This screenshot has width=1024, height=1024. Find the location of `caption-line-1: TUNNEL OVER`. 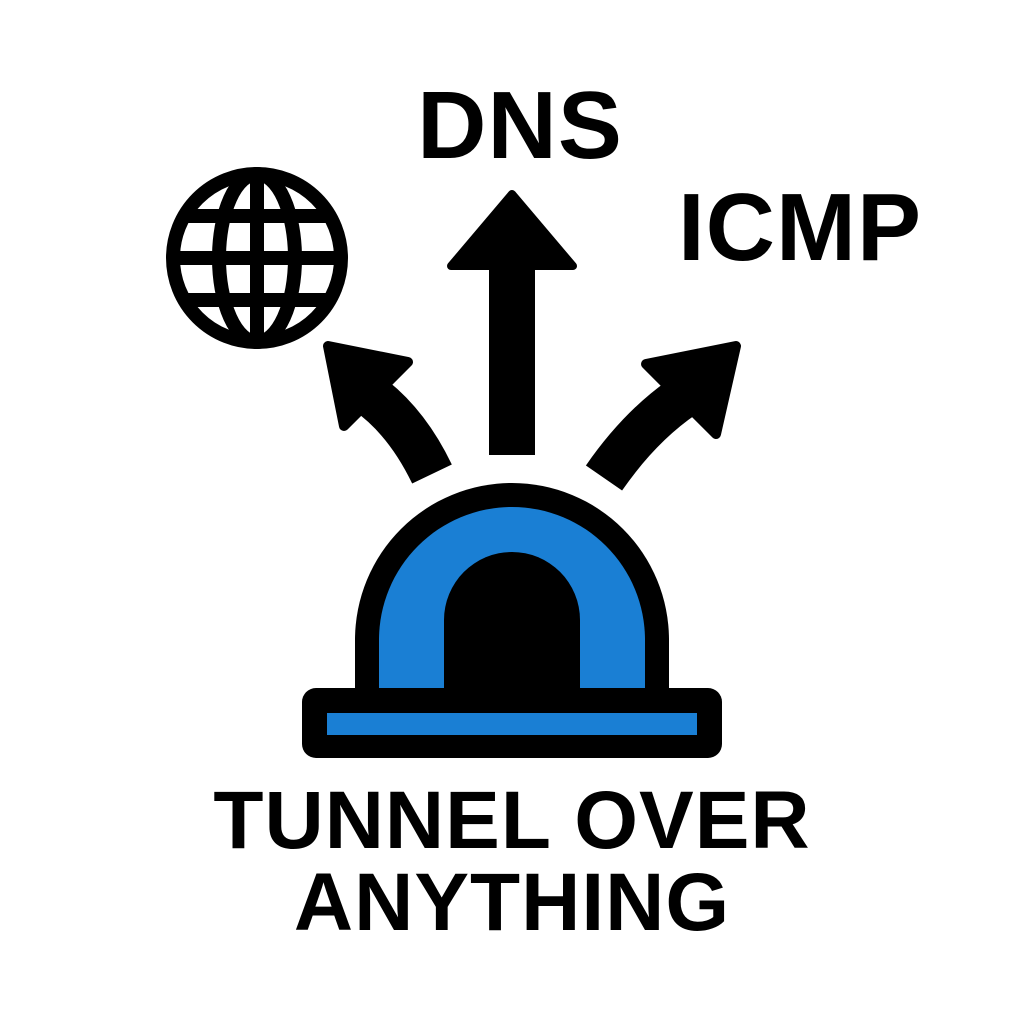

caption-line-1: TUNNEL OVER is located at coordinates (512, 820).